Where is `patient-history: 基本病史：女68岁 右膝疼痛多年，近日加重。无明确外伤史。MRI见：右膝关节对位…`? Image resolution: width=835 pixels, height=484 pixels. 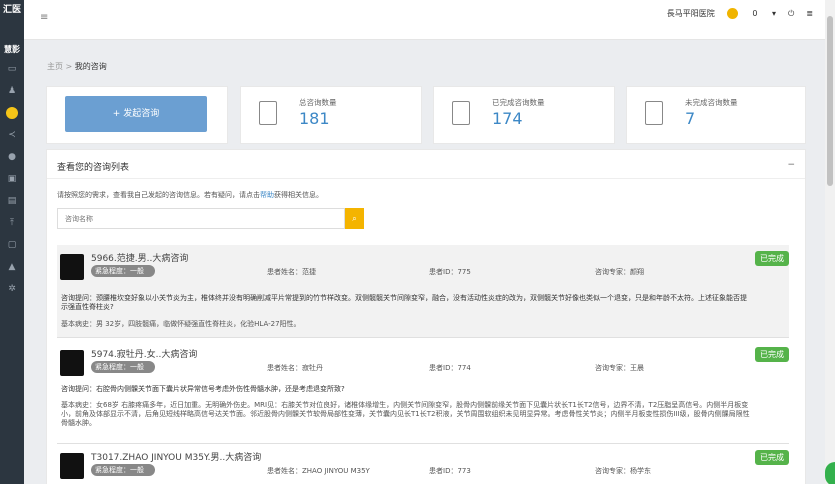
patient-history: 基本病史：女68岁 右膝疼痛多年，近日加重。无明确外伤史。MRI见：右膝关节对位… is located at coordinates (405, 414).